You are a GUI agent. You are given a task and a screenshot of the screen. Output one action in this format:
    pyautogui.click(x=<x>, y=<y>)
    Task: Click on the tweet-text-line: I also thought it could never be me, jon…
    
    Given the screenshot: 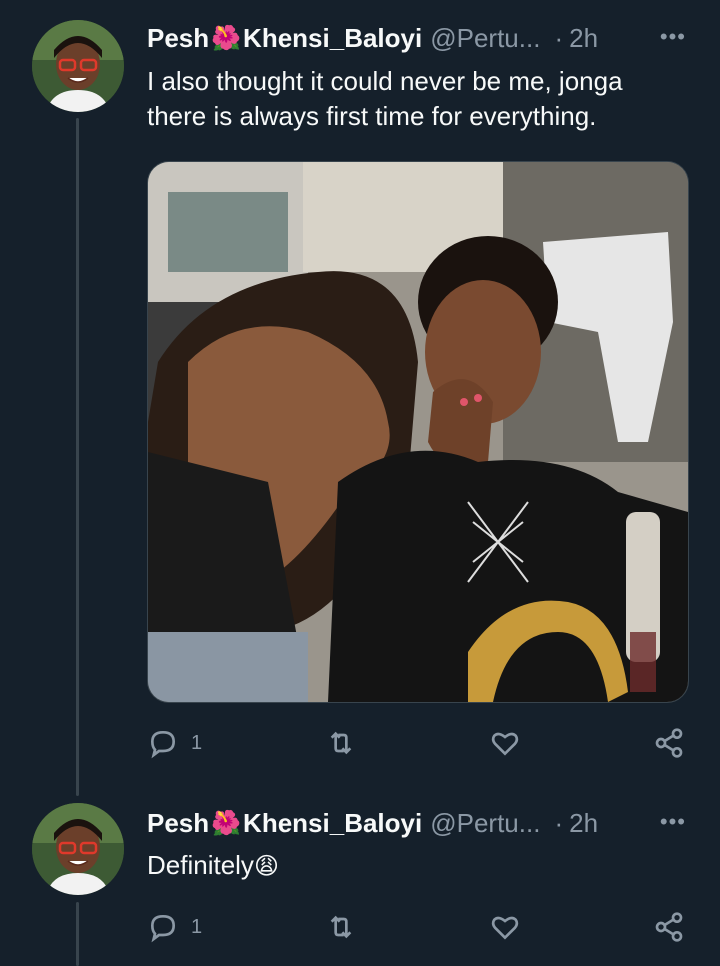 What is the action you would take?
    pyautogui.click(x=385, y=81)
    